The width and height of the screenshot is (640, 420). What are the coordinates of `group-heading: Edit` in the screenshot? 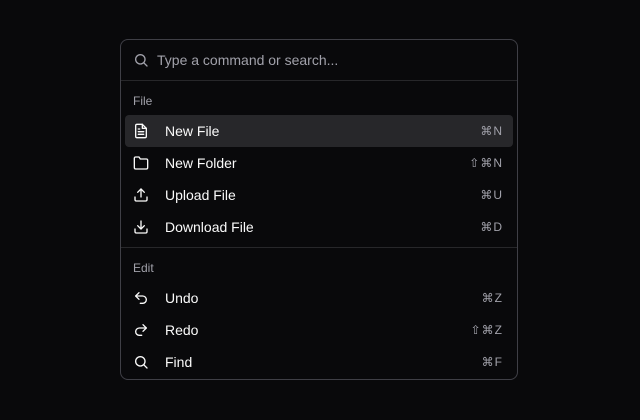 It's located at (143, 268).